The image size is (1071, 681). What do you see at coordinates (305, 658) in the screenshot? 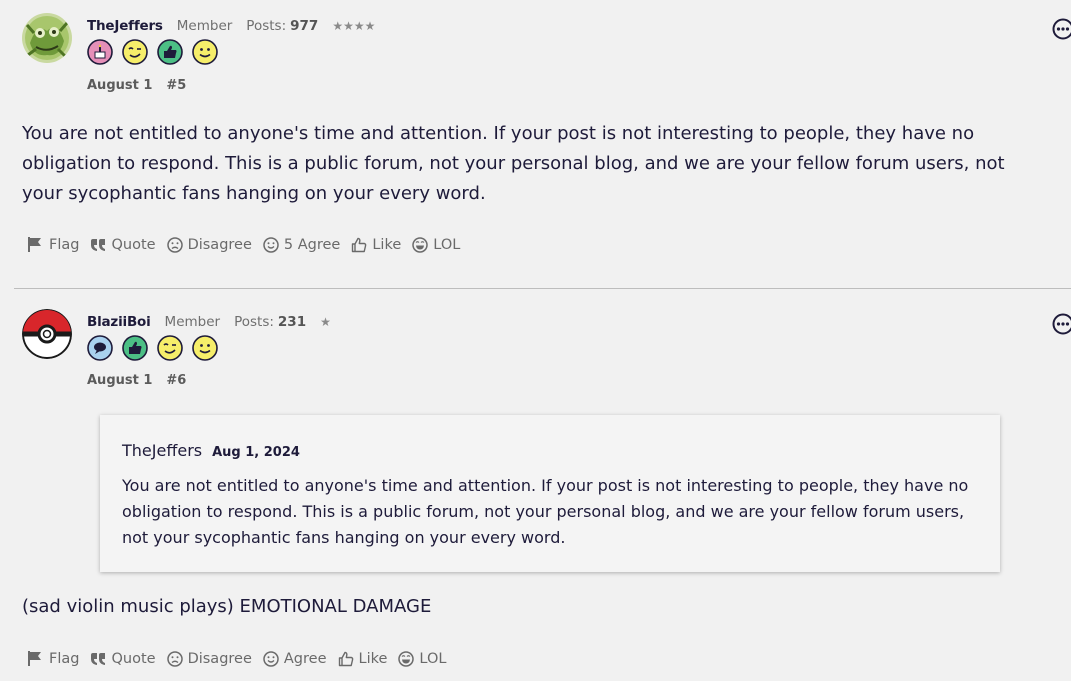
I see `agree-label: Agree` at bounding box center [305, 658].